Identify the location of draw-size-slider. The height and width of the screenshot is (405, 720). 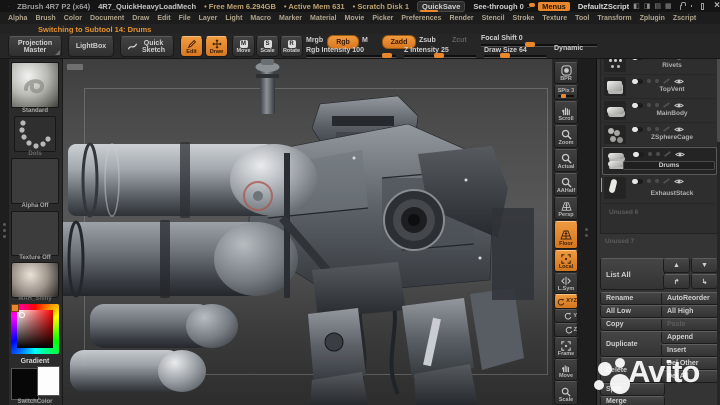
(515, 55).